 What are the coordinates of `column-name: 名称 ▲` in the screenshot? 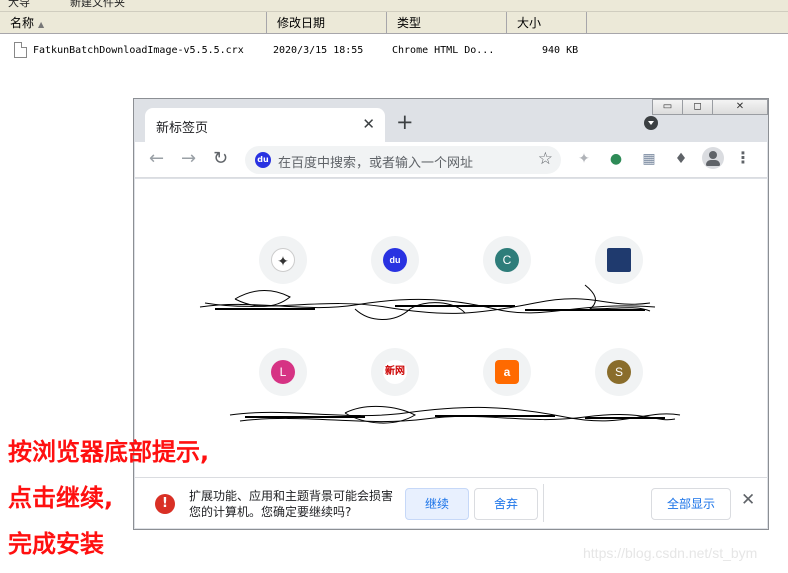 It's located at (133, 23).